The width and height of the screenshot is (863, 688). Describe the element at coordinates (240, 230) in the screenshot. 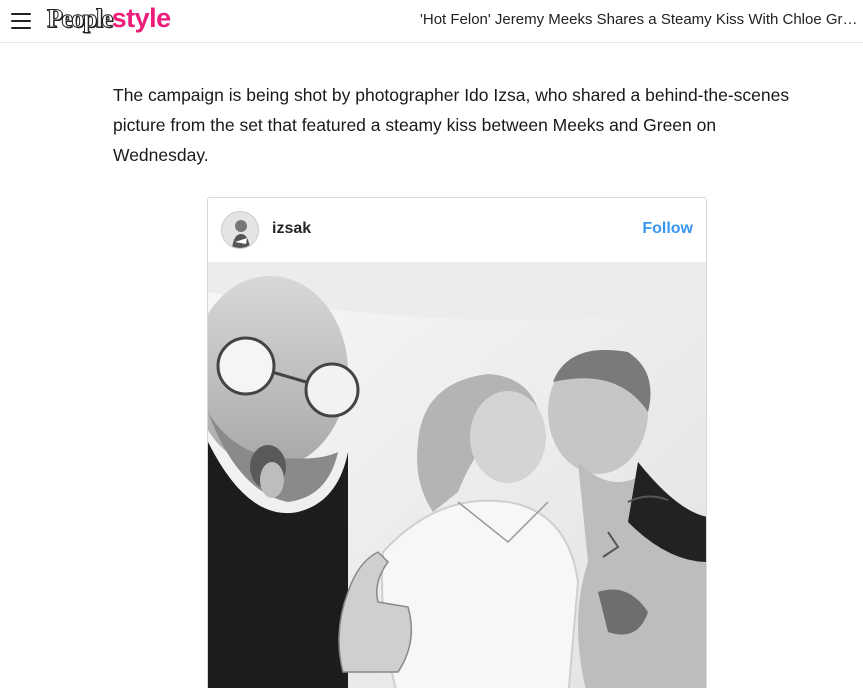

I see `avatar` at that location.